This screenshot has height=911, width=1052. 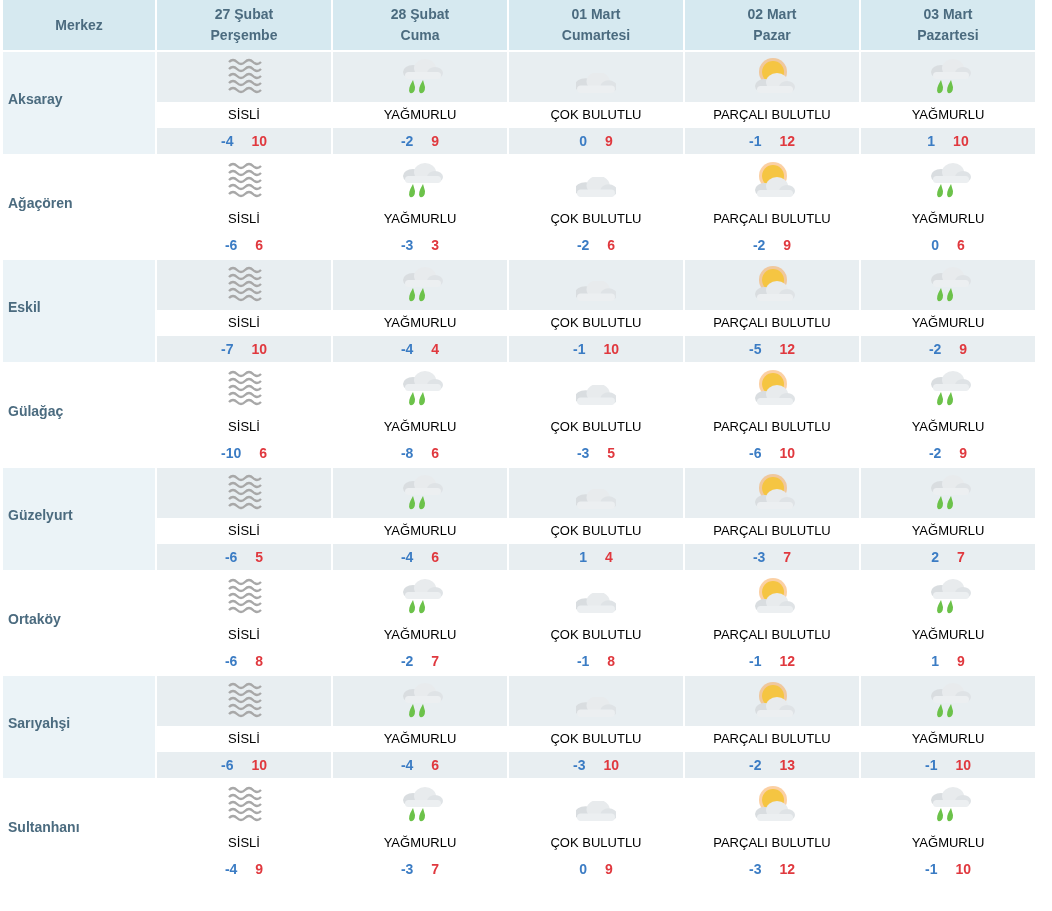 I want to click on weekday-heading: Cumartesi, so click(x=596, y=35).